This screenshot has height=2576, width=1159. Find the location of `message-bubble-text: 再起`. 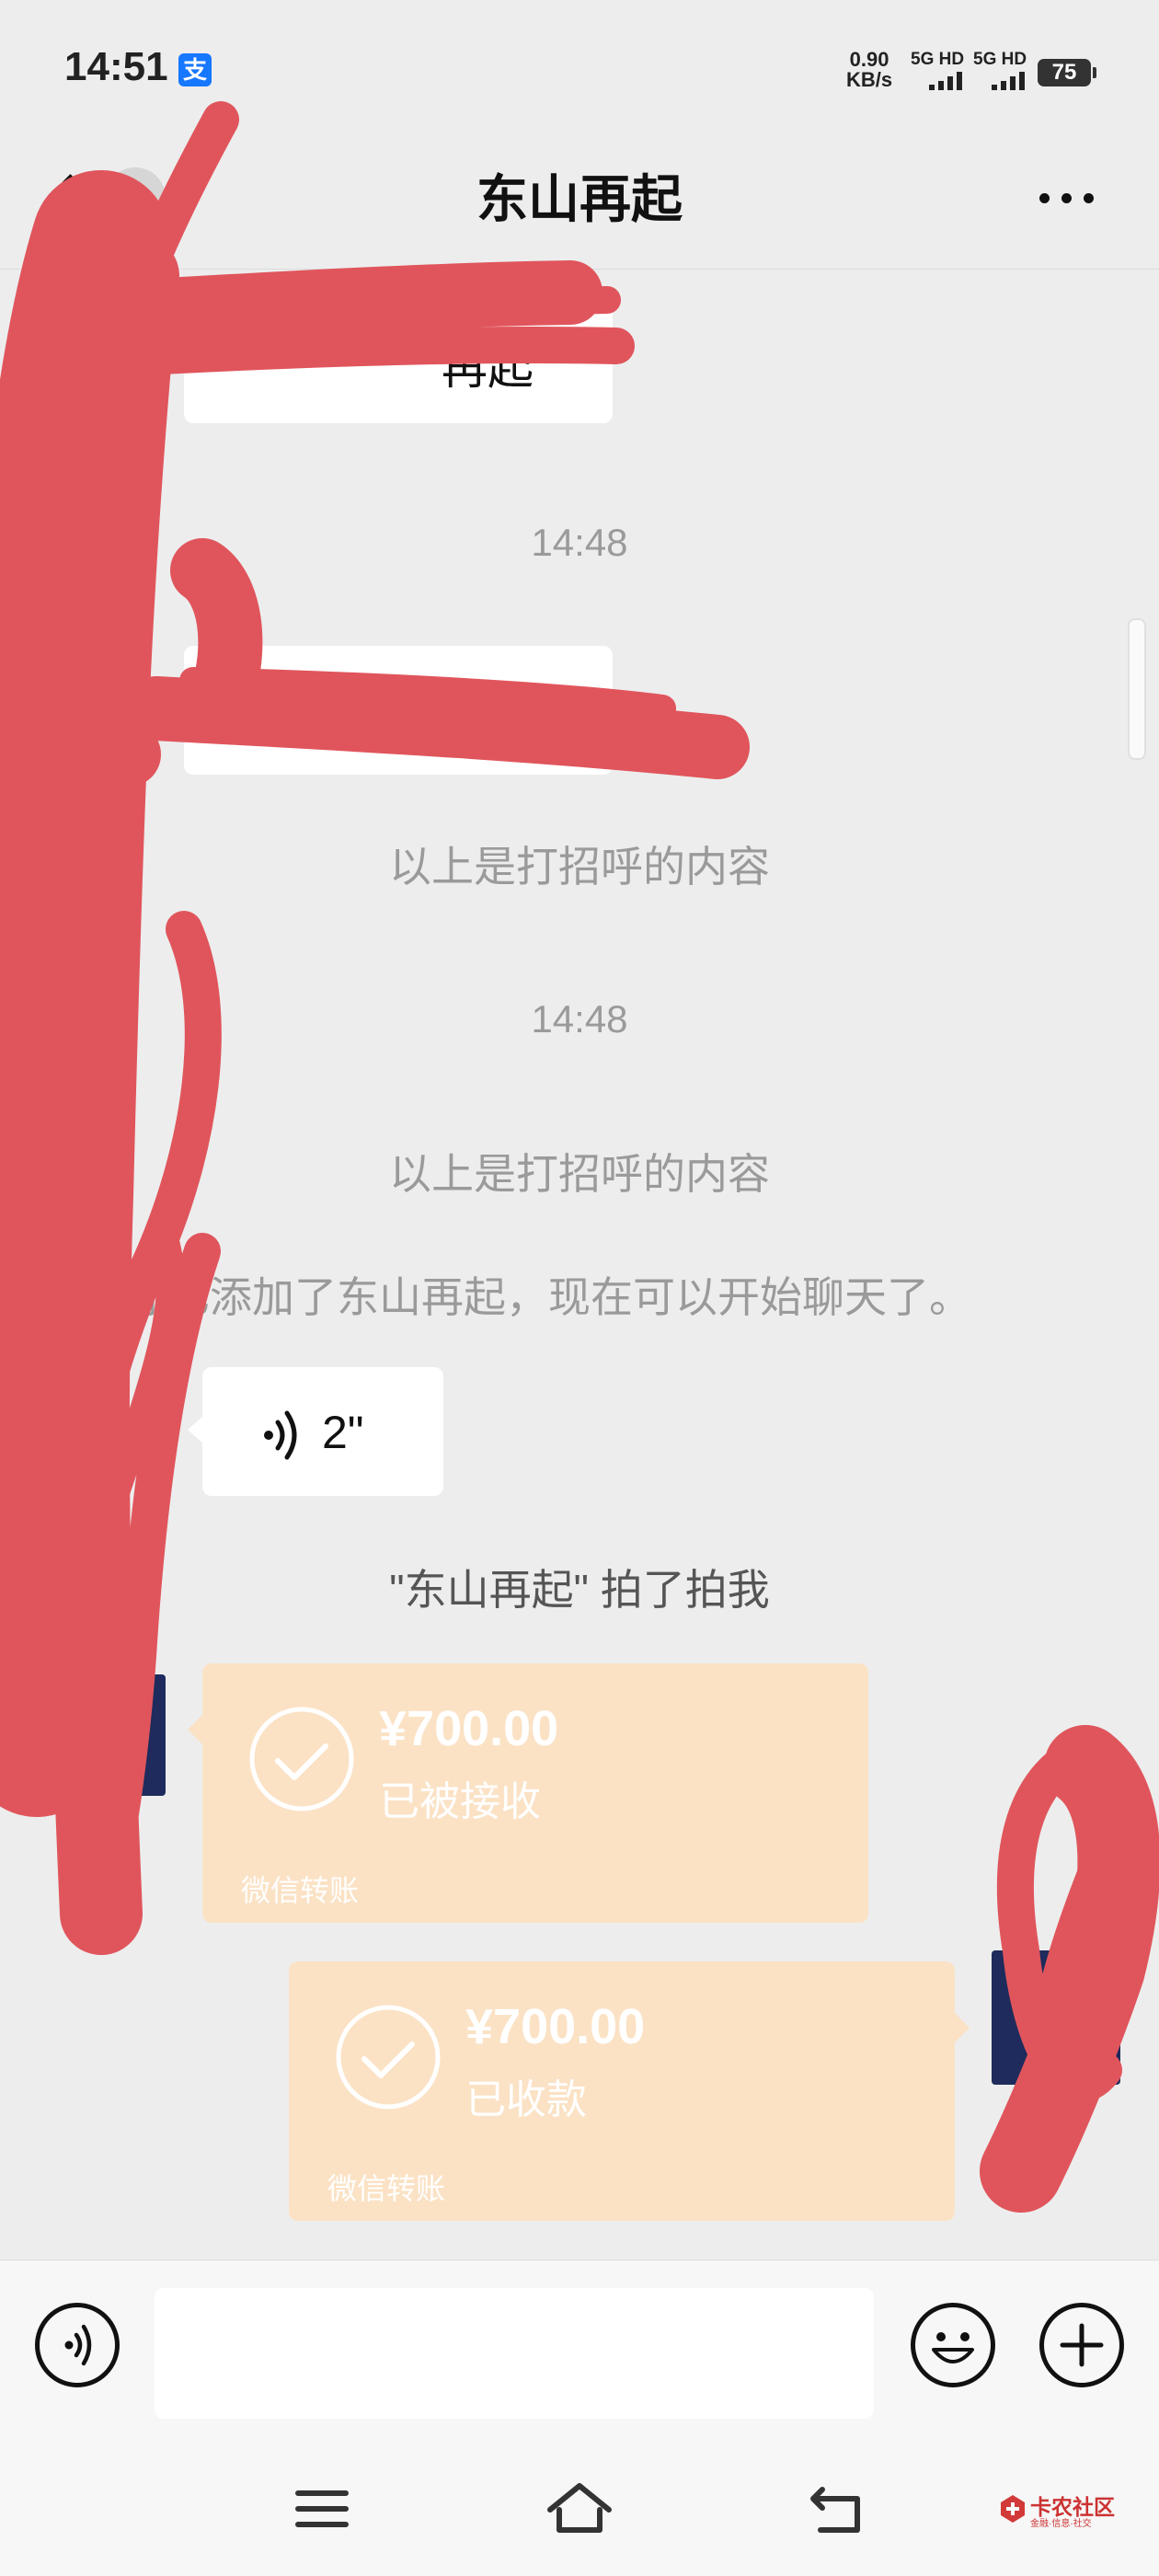

message-bubble-text: 再起 is located at coordinates (398, 358).